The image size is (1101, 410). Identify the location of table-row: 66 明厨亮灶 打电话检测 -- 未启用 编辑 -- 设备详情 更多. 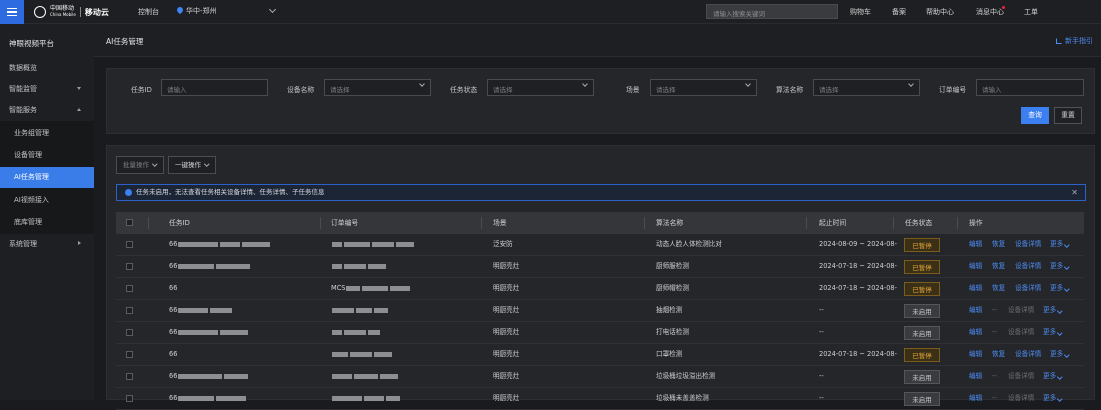
(600, 333).